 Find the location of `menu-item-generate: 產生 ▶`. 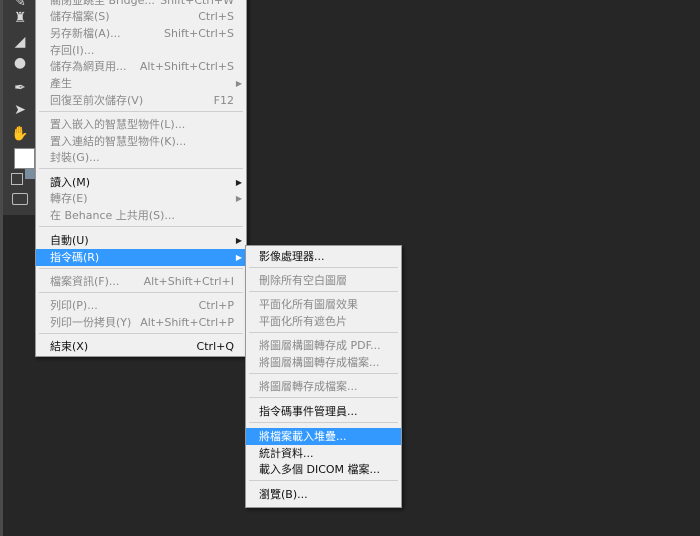

menu-item-generate: 產生 ▶ is located at coordinates (141, 83).